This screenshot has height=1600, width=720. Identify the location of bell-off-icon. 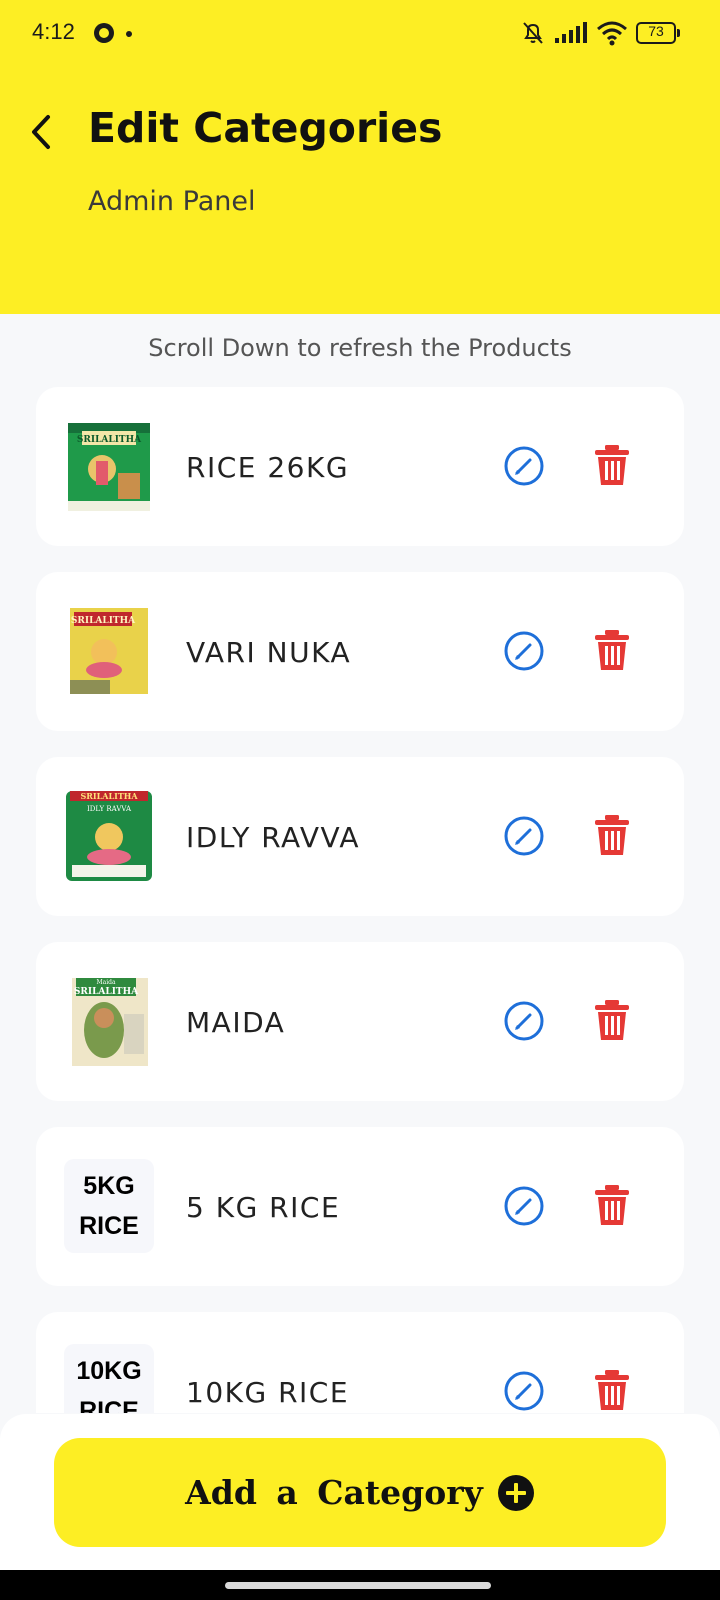
(533, 33).